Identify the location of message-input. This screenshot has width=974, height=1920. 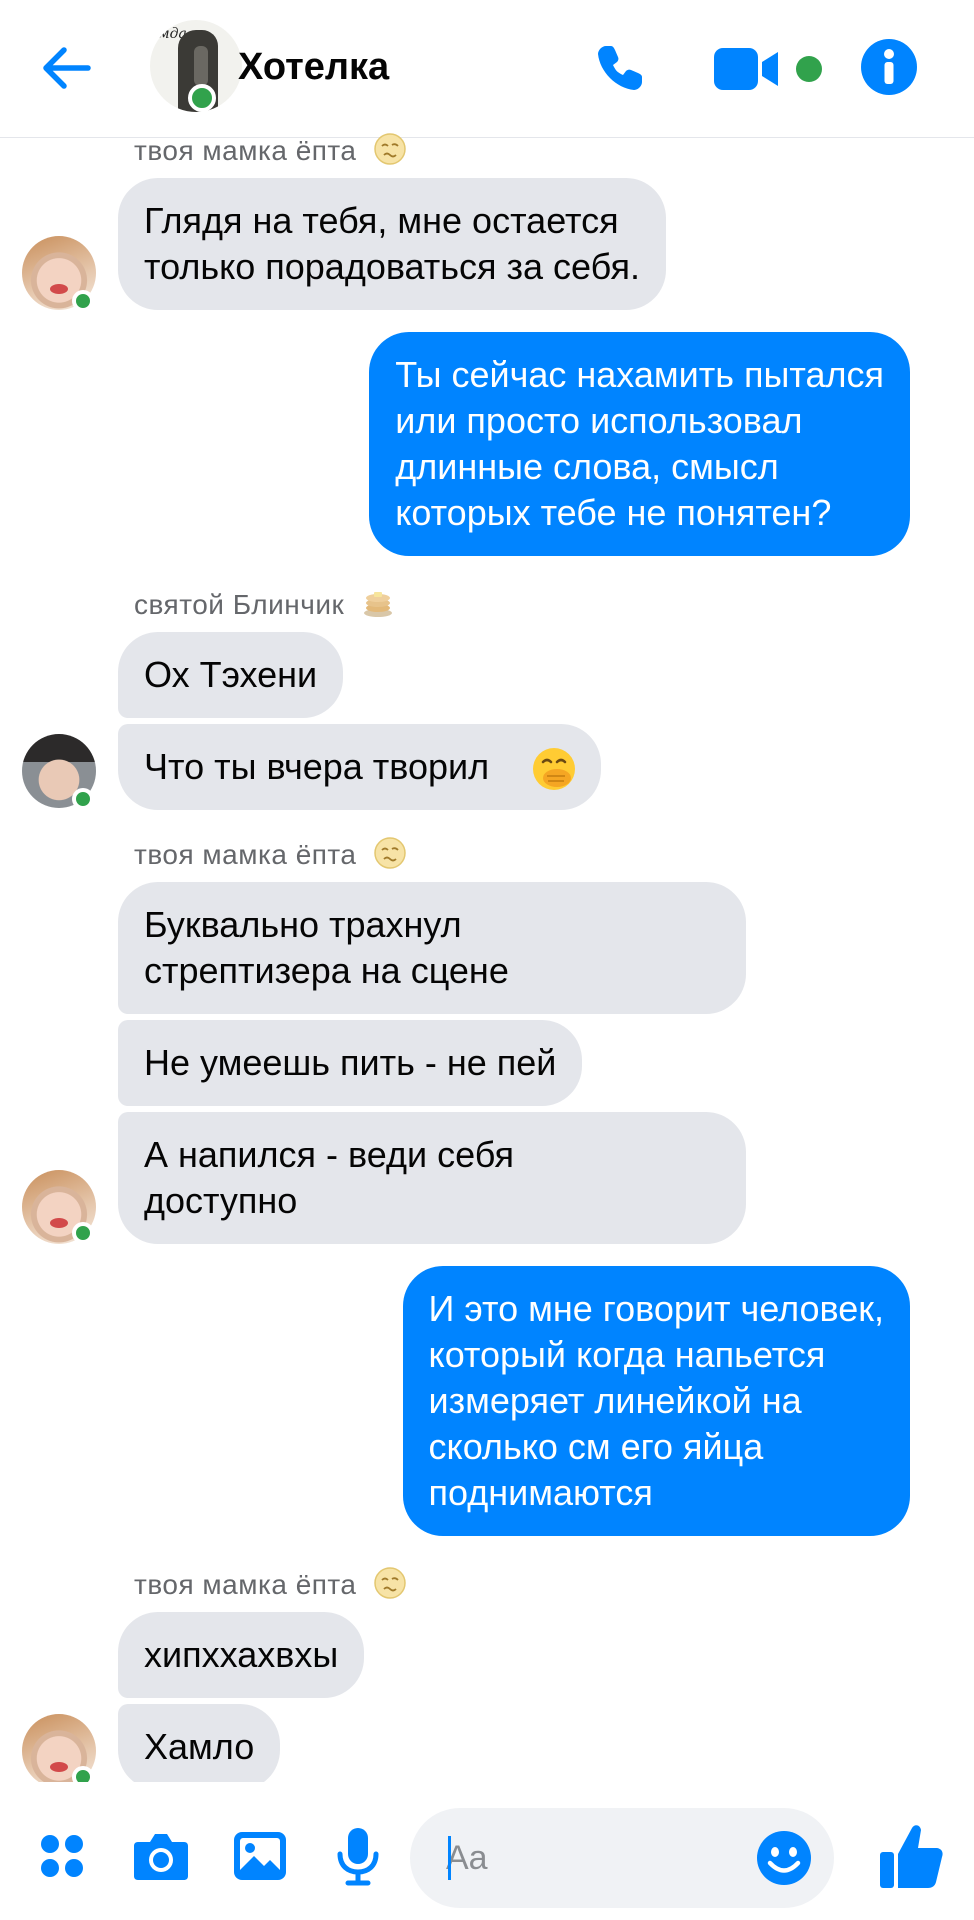
(596, 1858).